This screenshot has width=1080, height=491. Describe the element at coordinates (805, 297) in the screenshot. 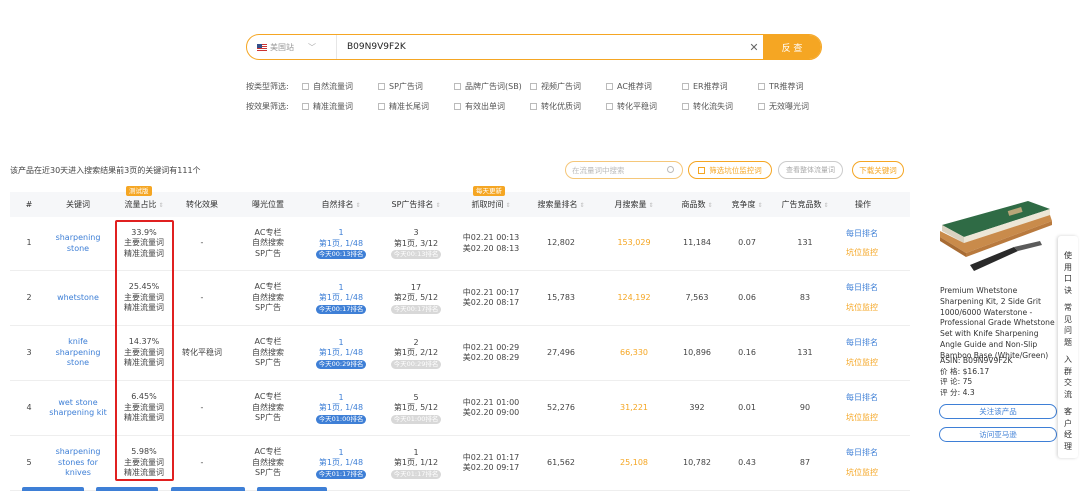

I see `ad-competitors: 83` at that location.